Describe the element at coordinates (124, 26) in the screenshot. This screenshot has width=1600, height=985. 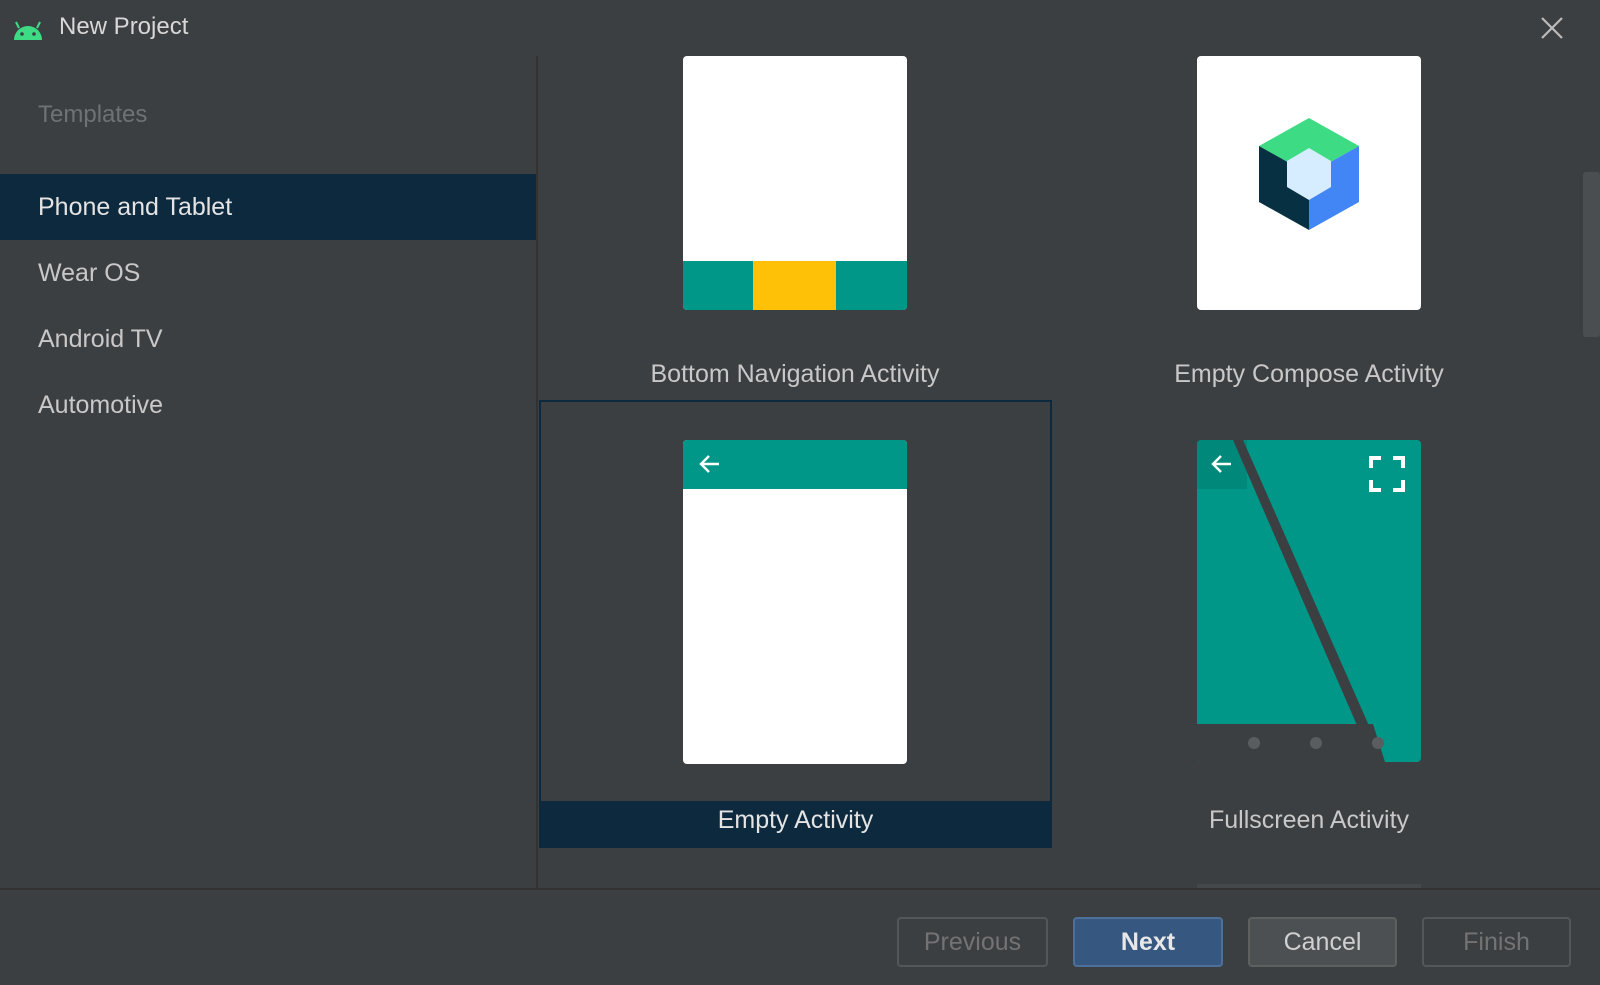
I see `window-title: New Project` at that location.